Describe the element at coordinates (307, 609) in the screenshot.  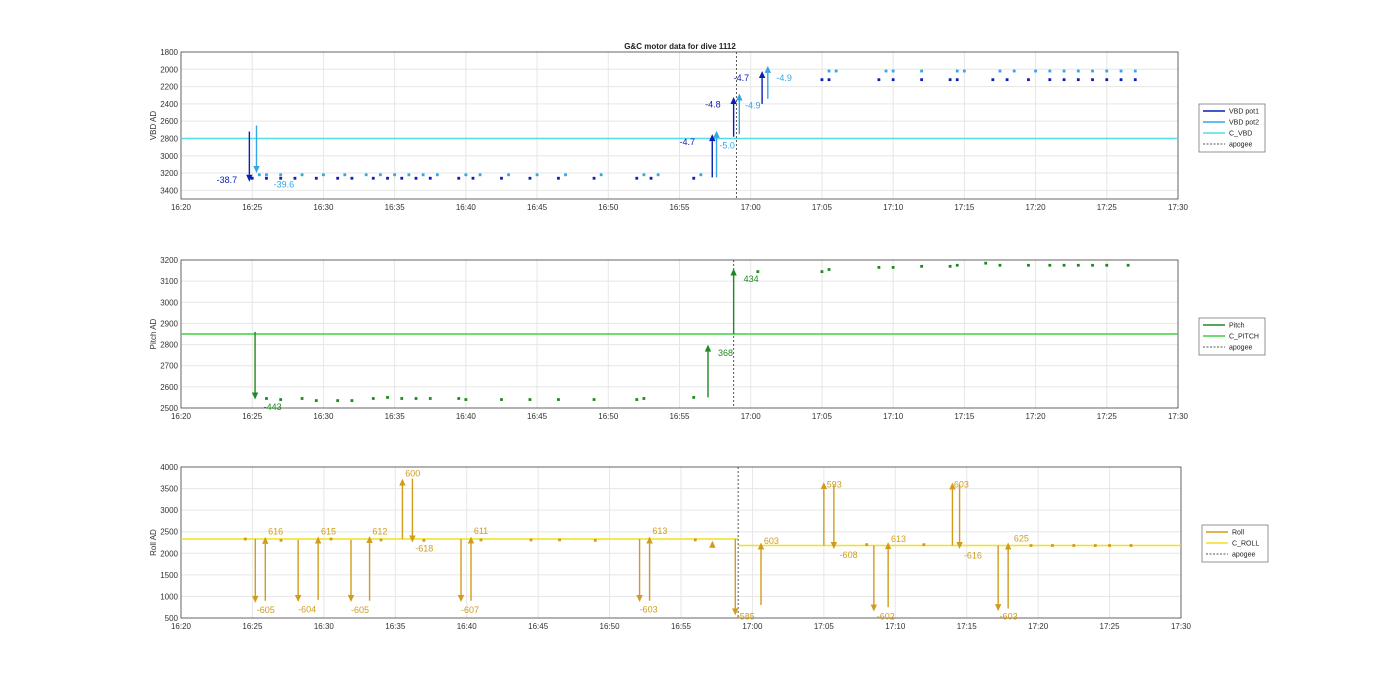
I see `arrow-label: -604` at that location.